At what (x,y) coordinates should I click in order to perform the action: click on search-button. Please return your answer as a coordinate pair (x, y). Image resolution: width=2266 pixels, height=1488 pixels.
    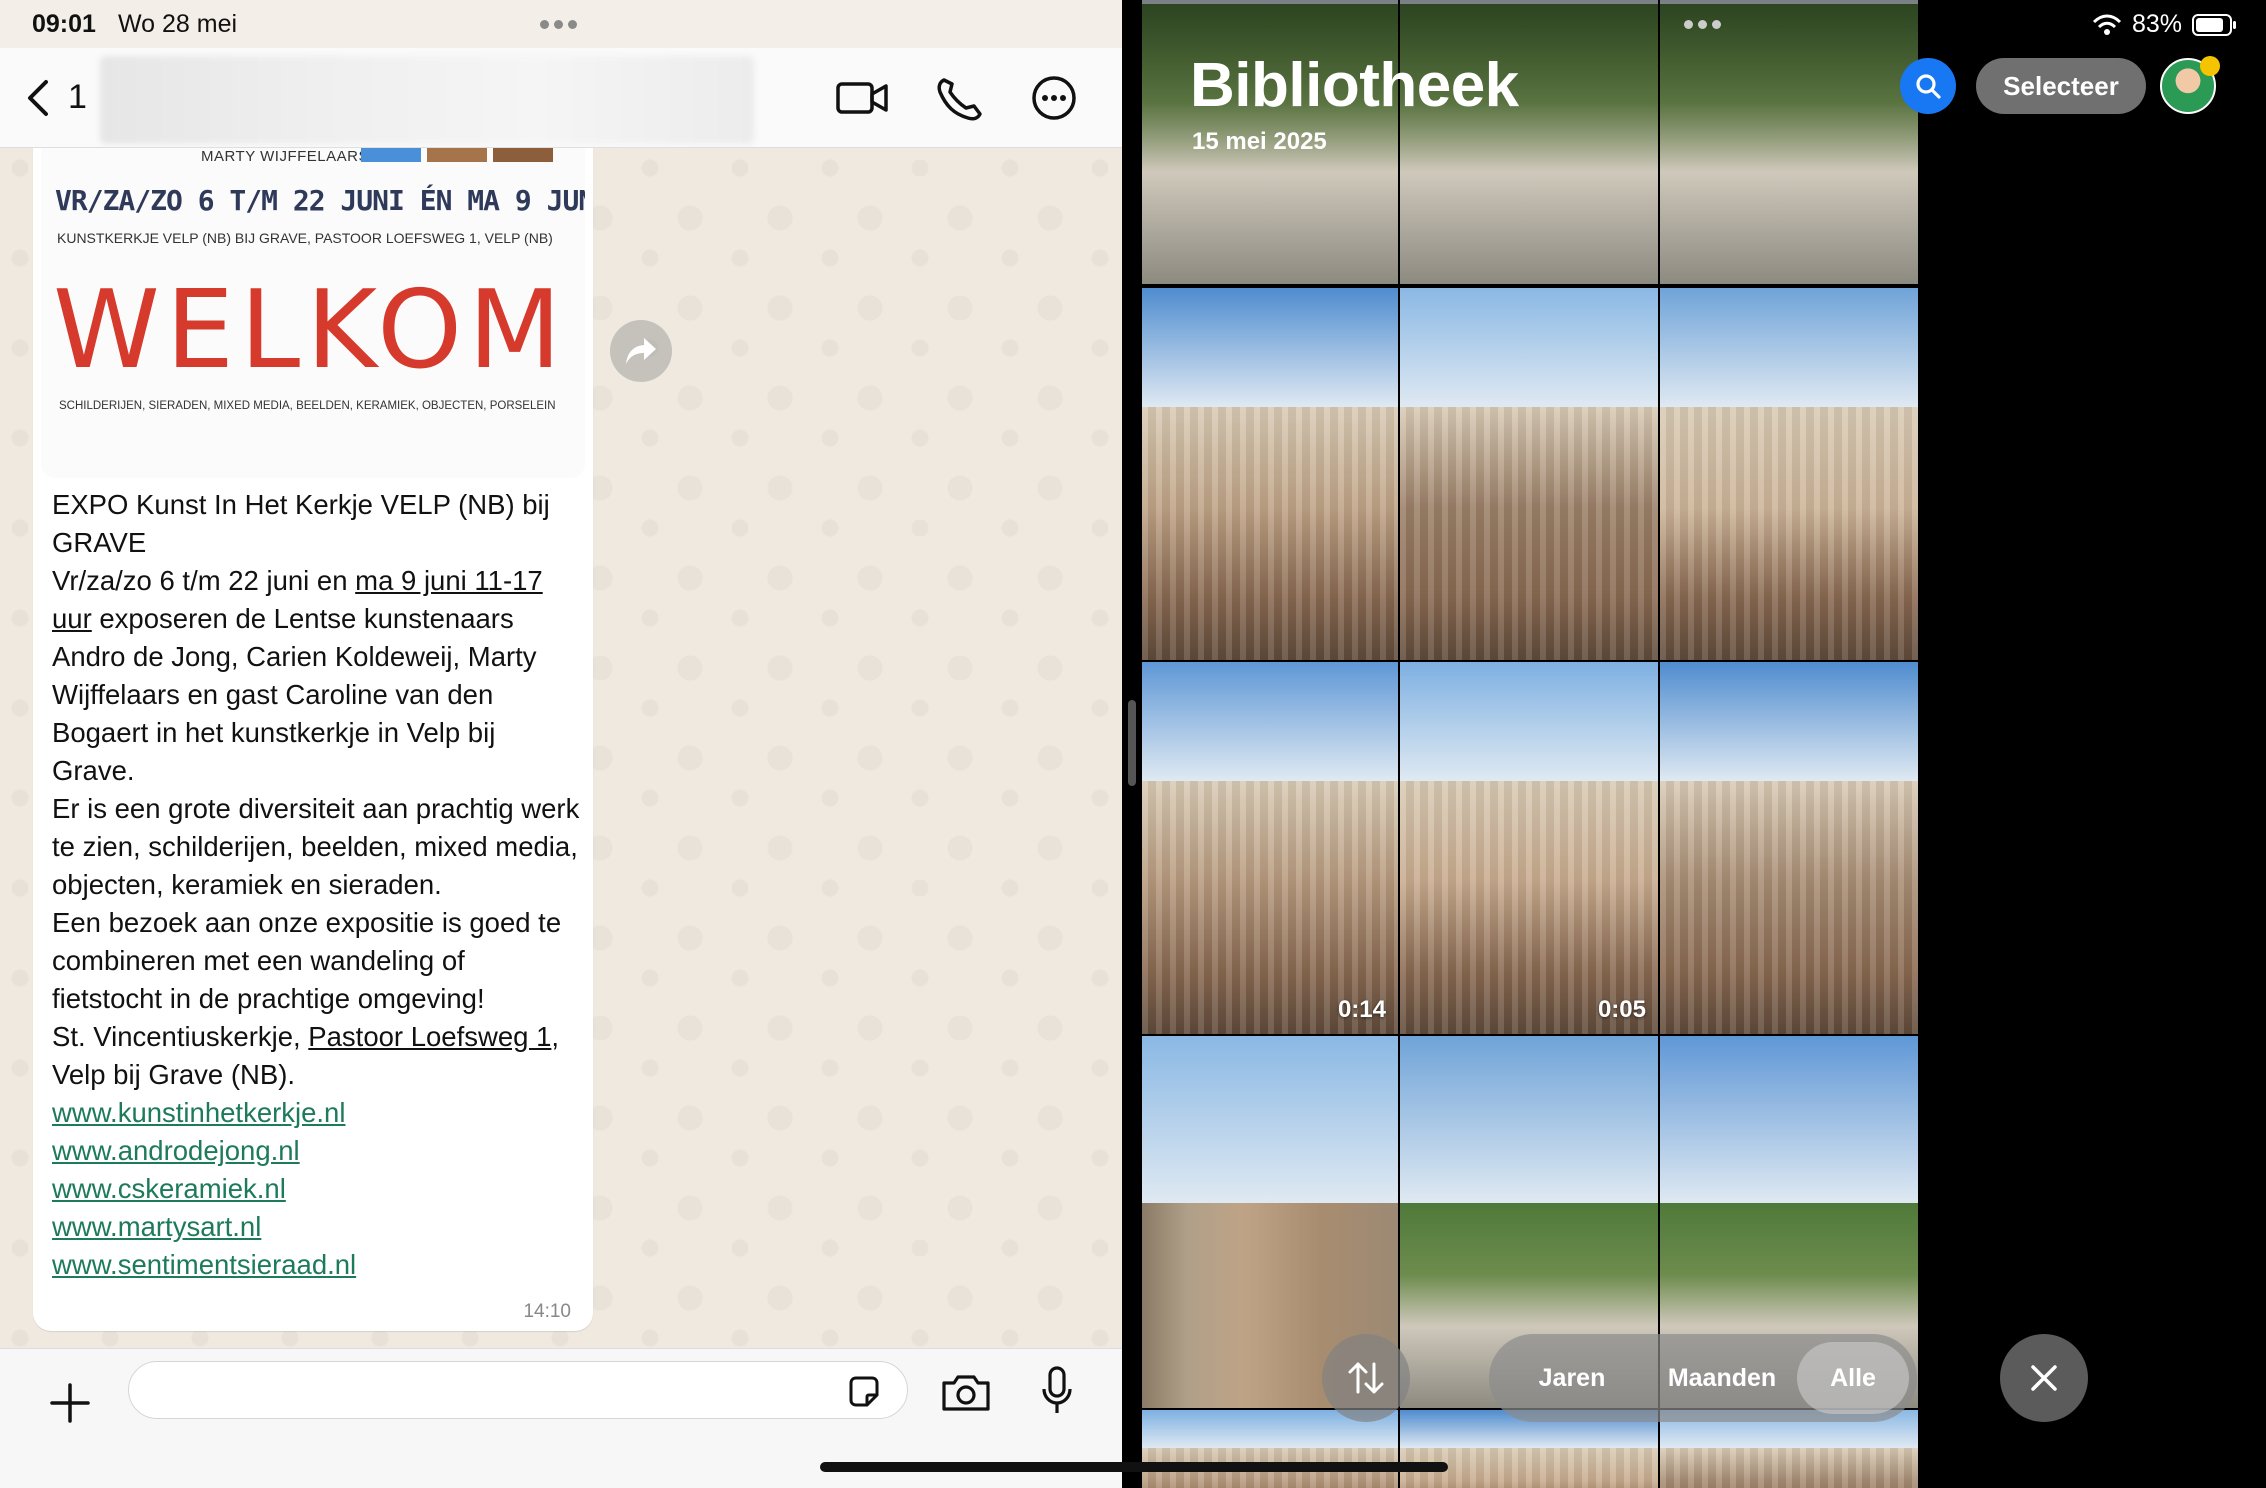
    Looking at the image, I should click on (1928, 86).